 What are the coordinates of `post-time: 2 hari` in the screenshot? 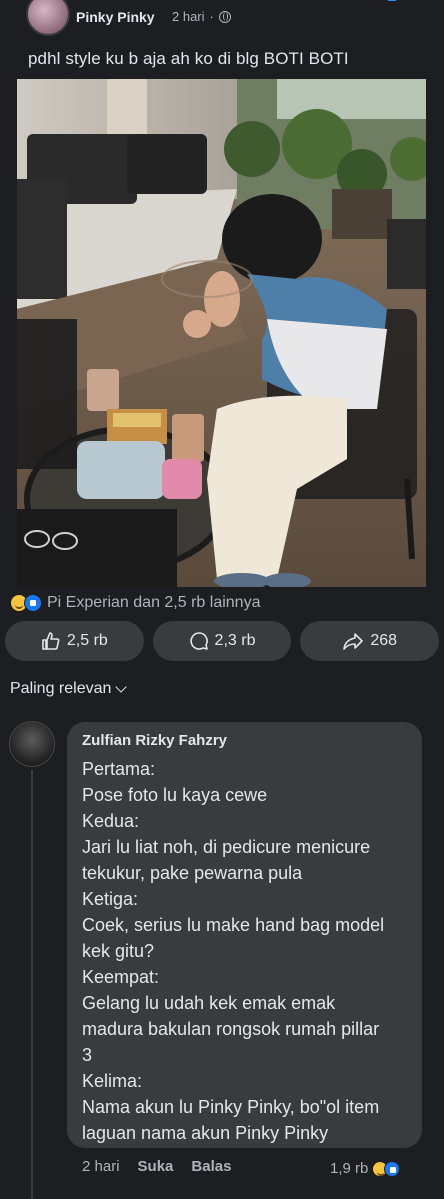 It's located at (188, 16).